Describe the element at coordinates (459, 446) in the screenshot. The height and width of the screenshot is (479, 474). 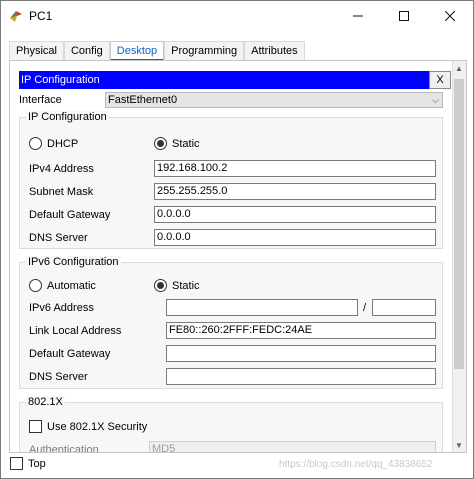
I see `scroll-down-icon: ▼` at that location.